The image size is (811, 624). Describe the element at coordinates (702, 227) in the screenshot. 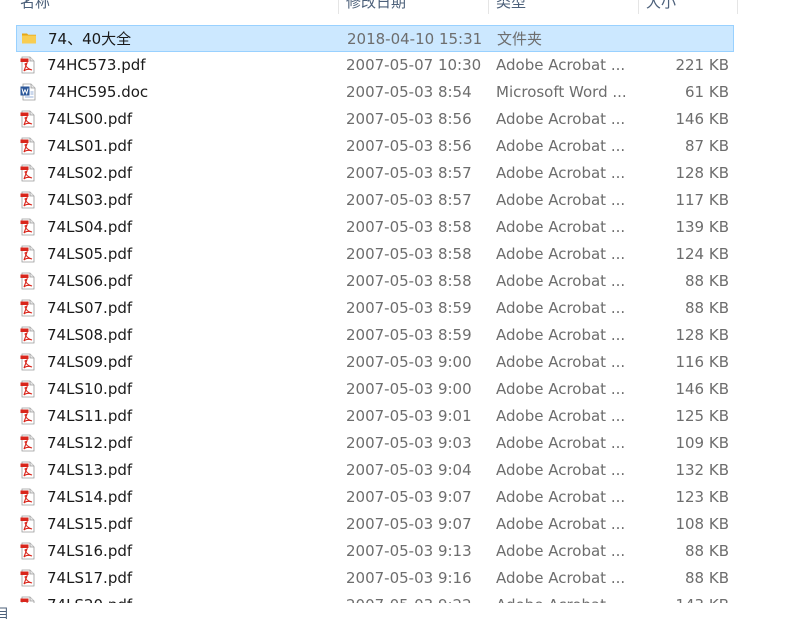

I see `file-size: 139 KB` at that location.